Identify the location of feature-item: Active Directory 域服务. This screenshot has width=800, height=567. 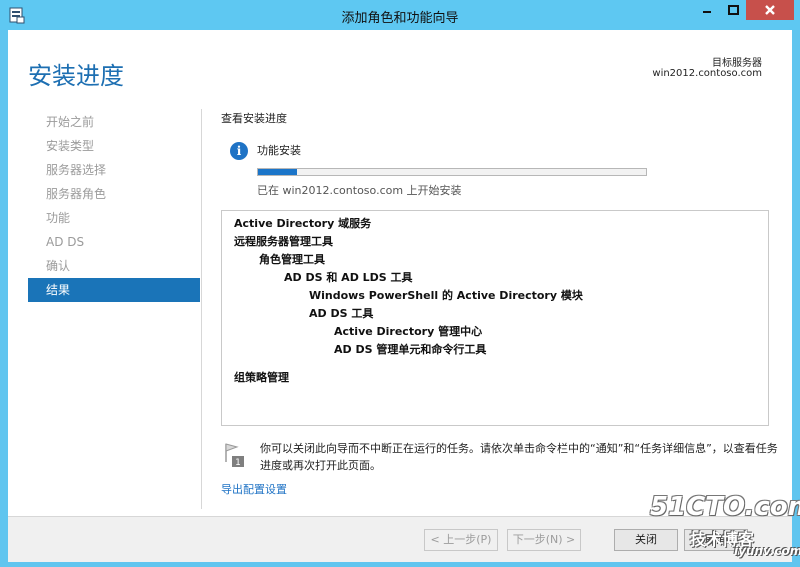
(303, 223).